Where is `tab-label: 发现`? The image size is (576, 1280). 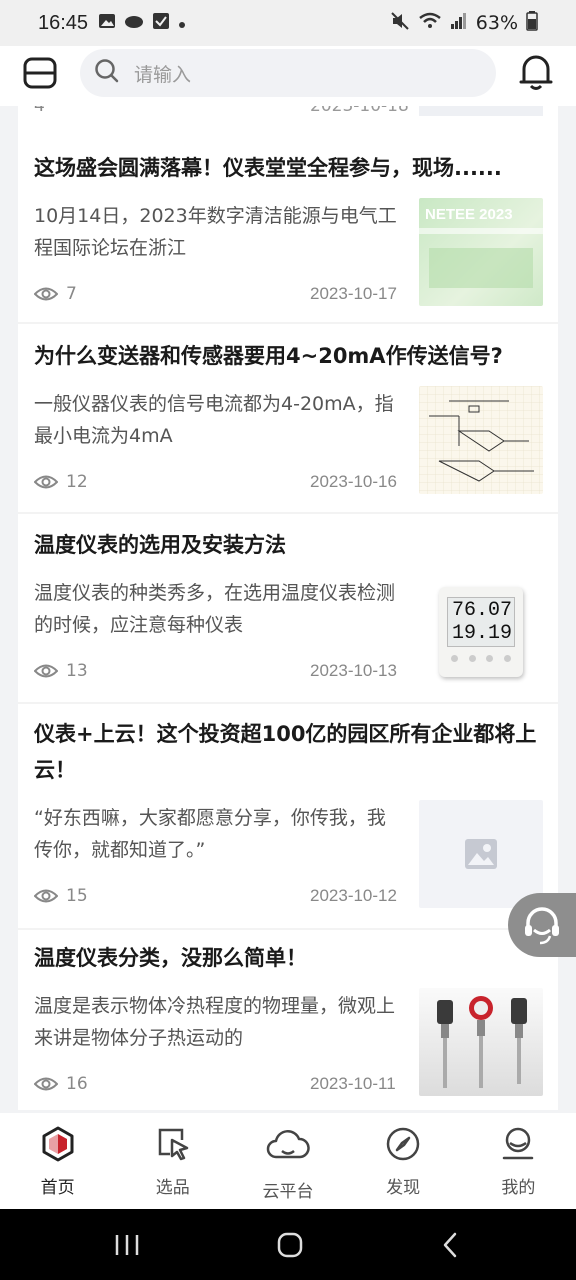 tab-label: 发现 is located at coordinates (403, 1188).